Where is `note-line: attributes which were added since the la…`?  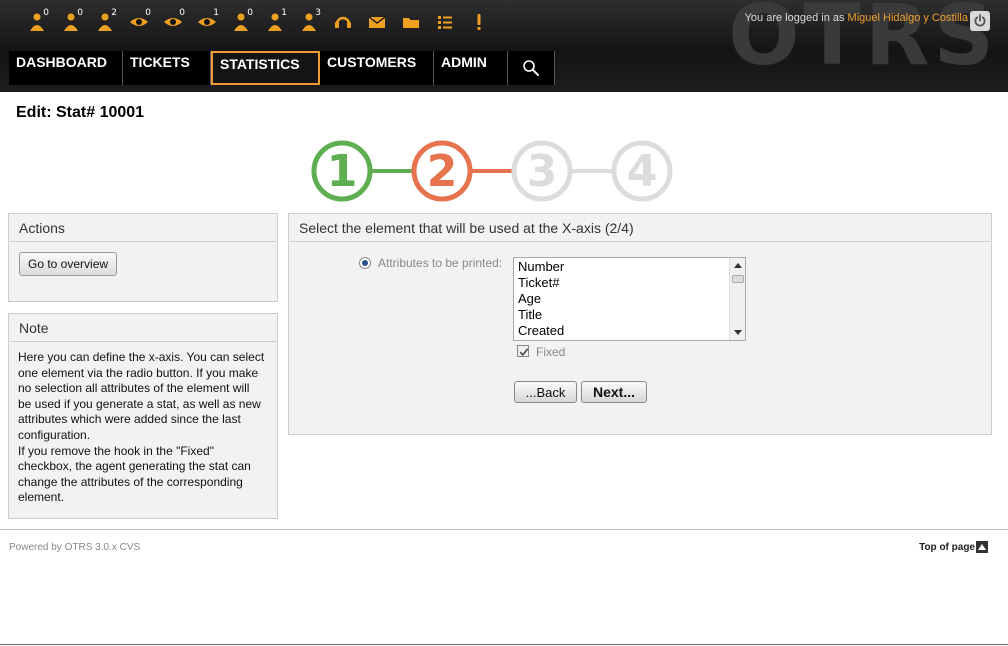 note-line: attributes which were added since the la… is located at coordinates (129, 419).